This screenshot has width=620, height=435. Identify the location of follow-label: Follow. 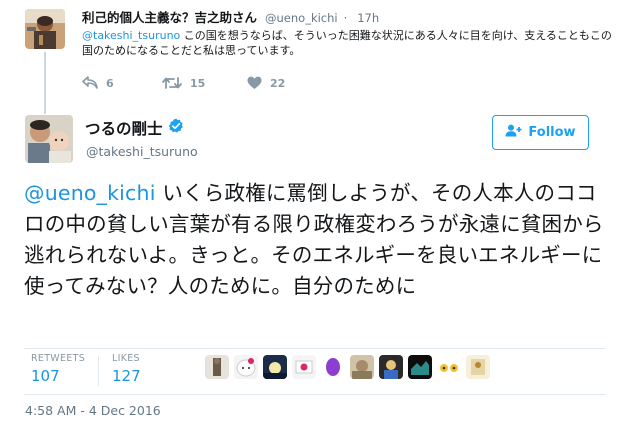
(552, 132).